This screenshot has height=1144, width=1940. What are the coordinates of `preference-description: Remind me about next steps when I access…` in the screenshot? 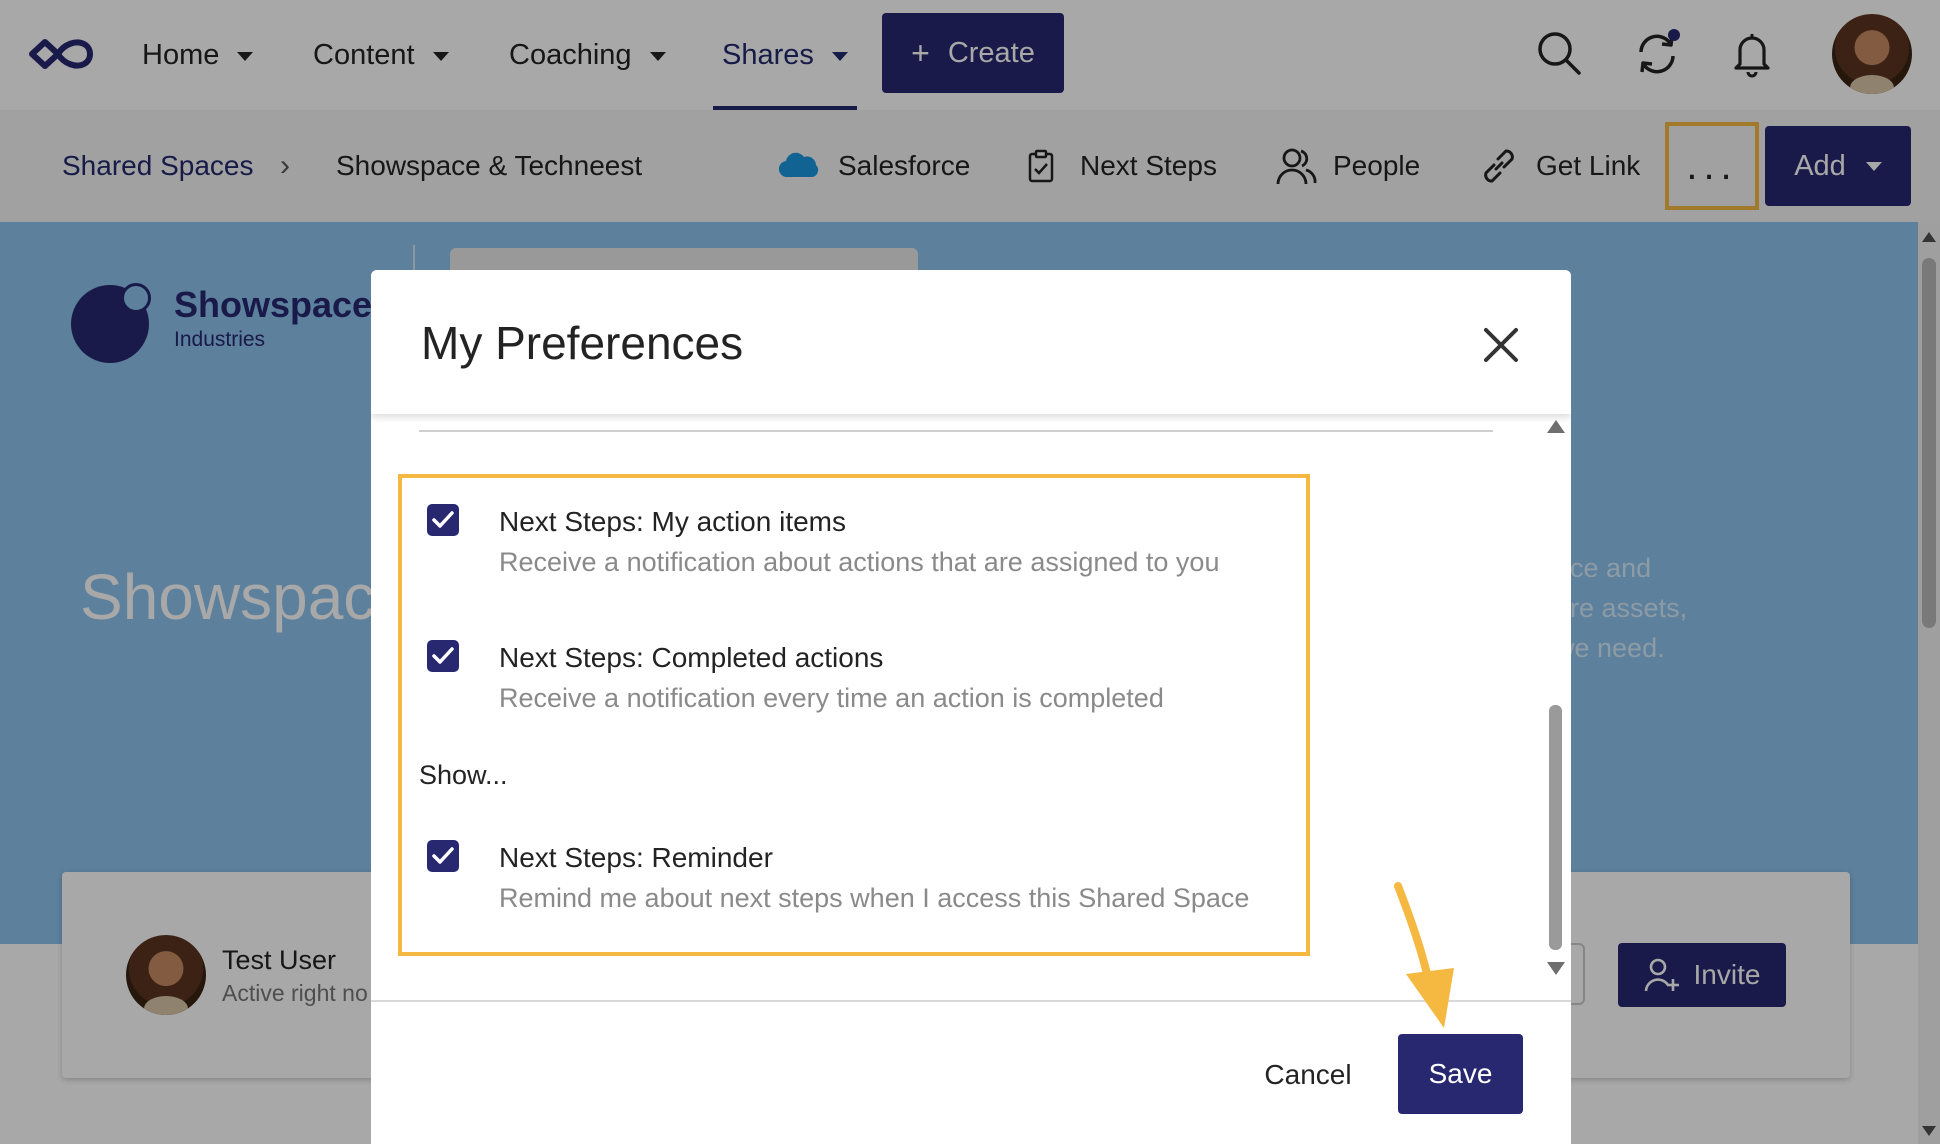 It's located at (874, 898).